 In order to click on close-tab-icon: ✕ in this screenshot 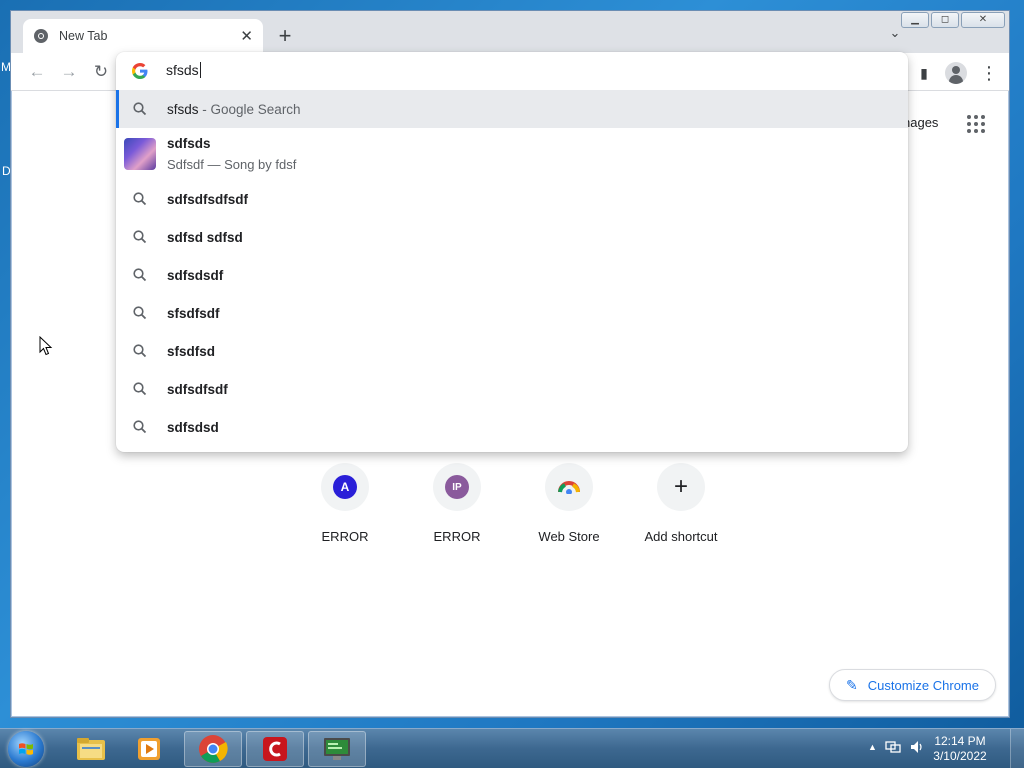, I will do `click(246, 36)`.